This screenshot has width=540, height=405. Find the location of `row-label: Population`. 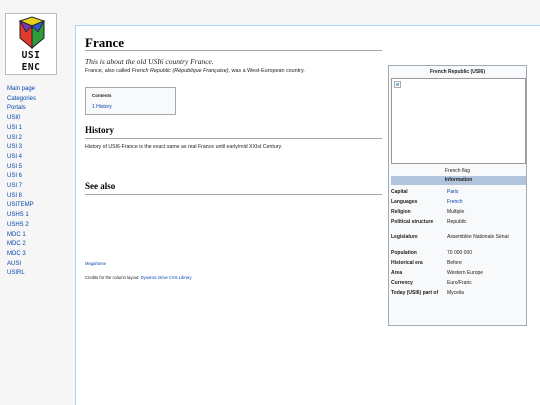

row-label: Population is located at coordinates (404, 253).